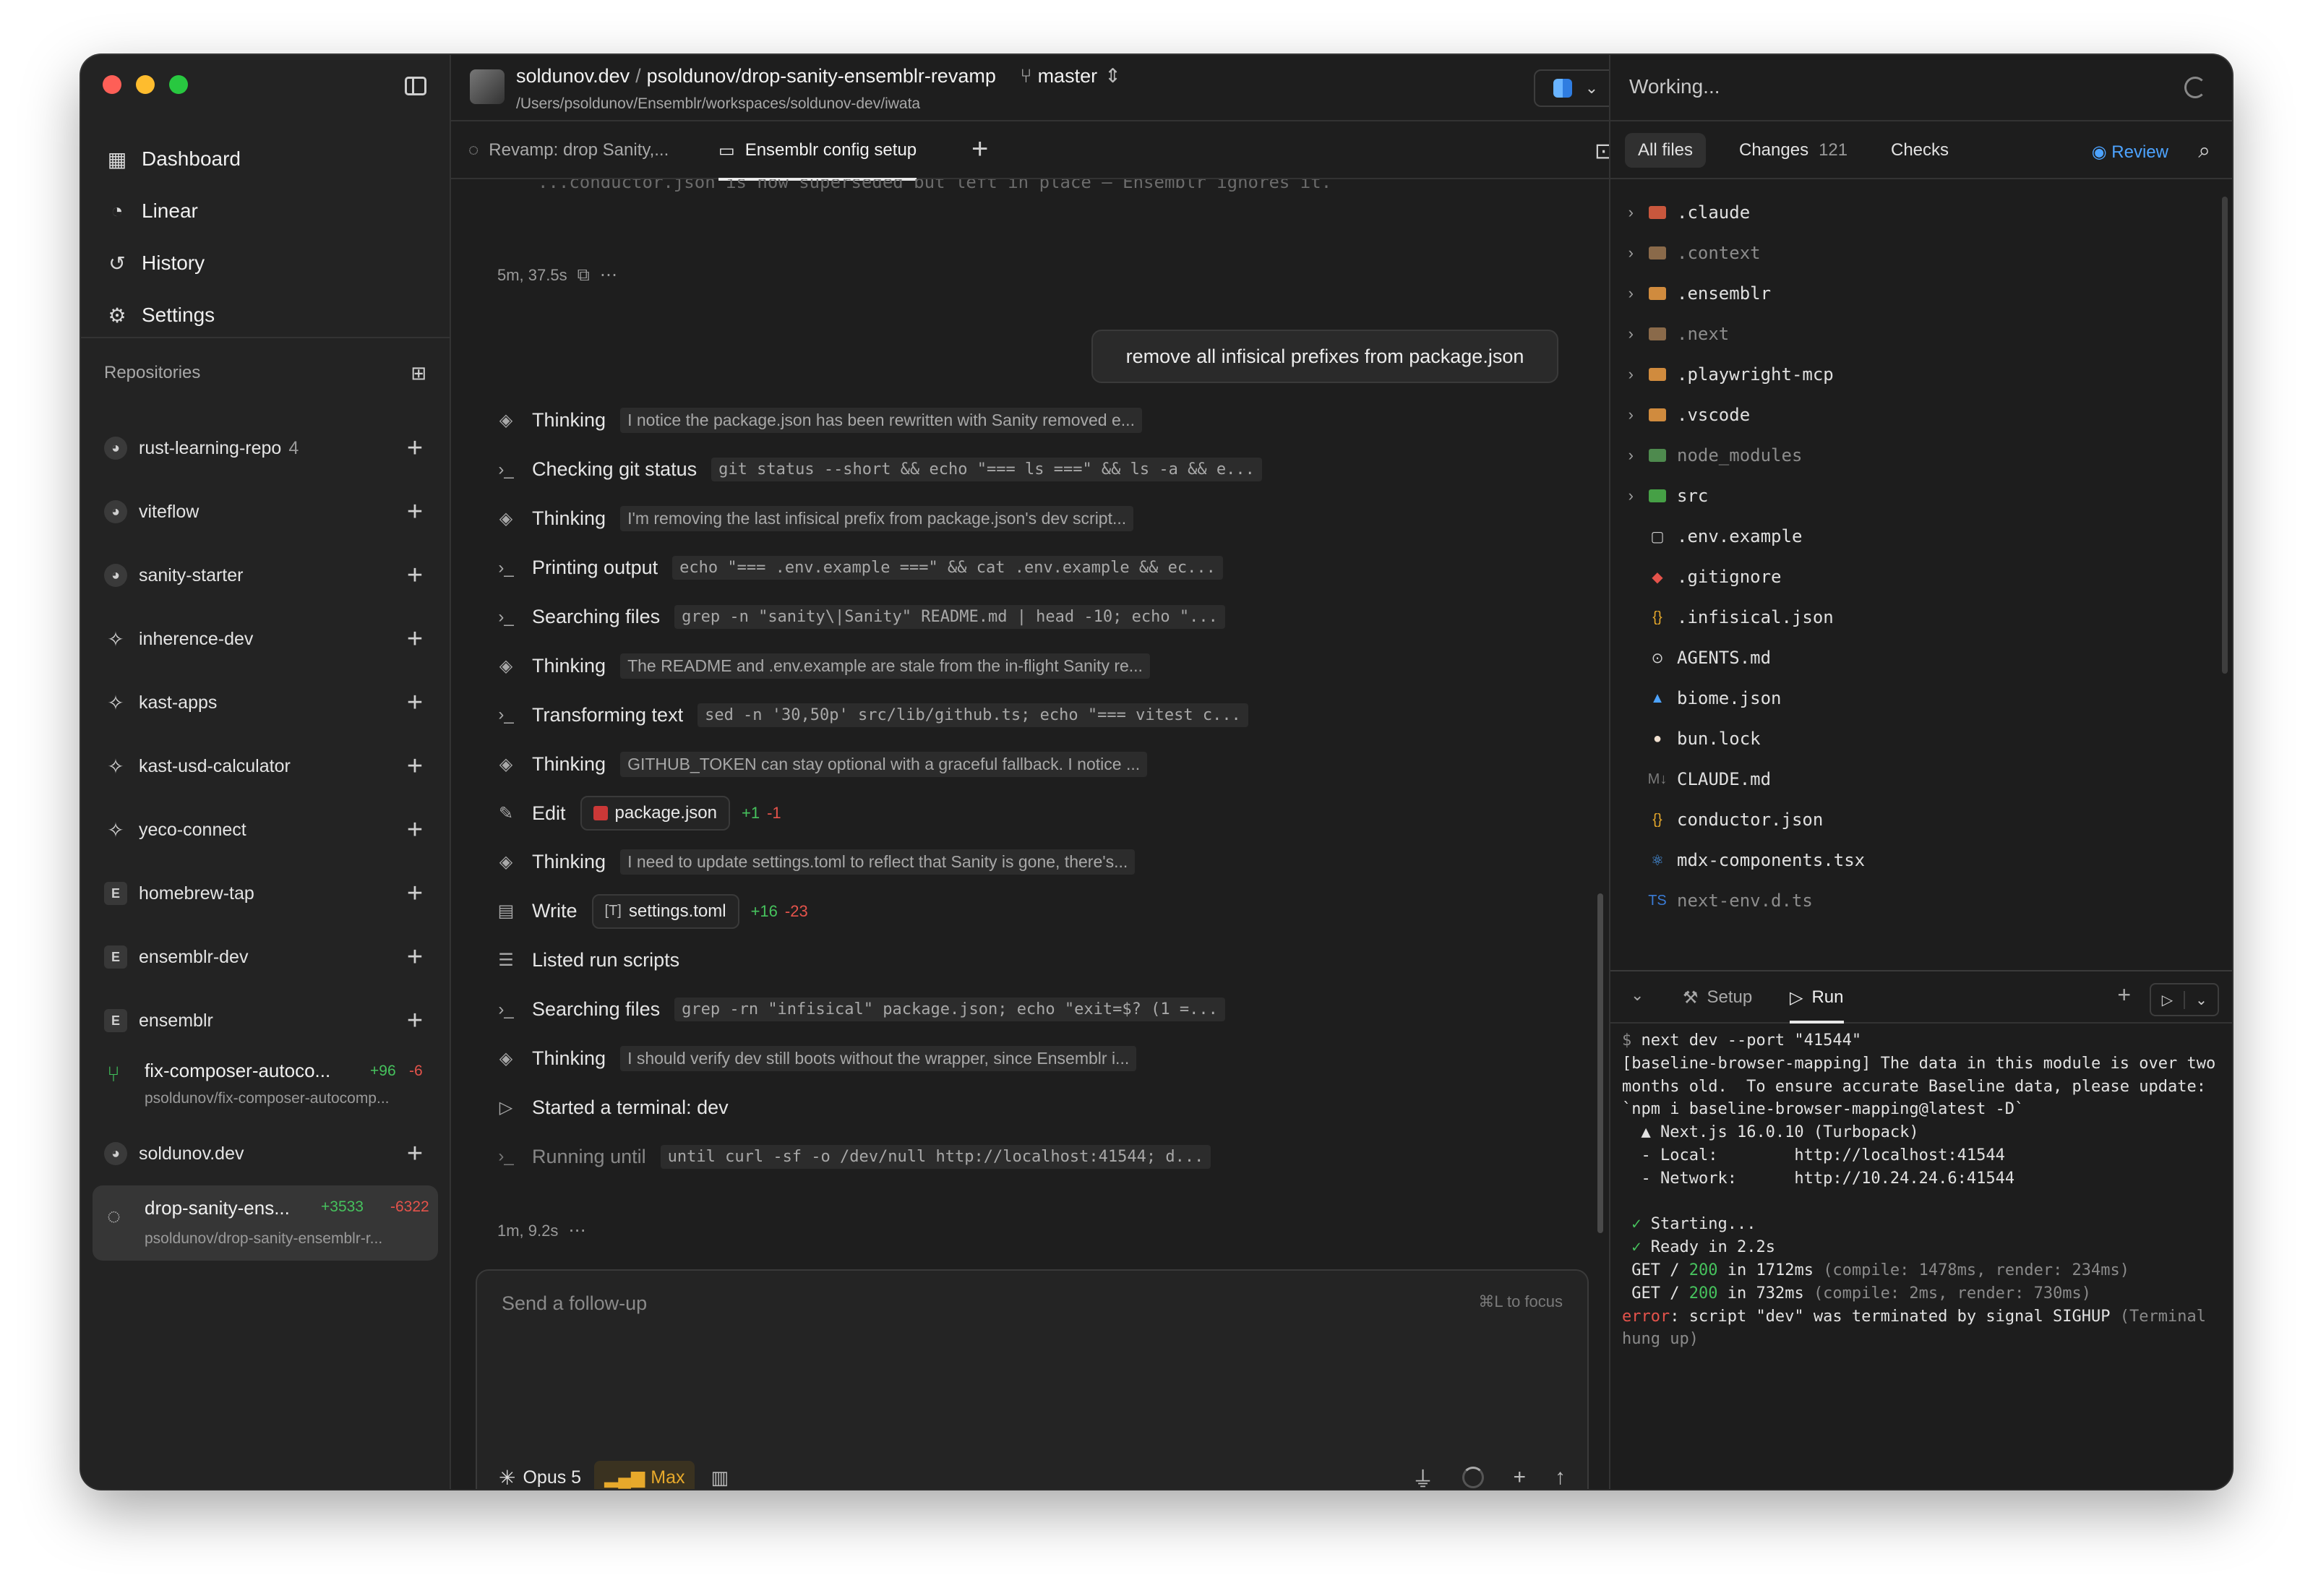  I want to click on nav-linear: ◔ Linear, so click(265, 211).